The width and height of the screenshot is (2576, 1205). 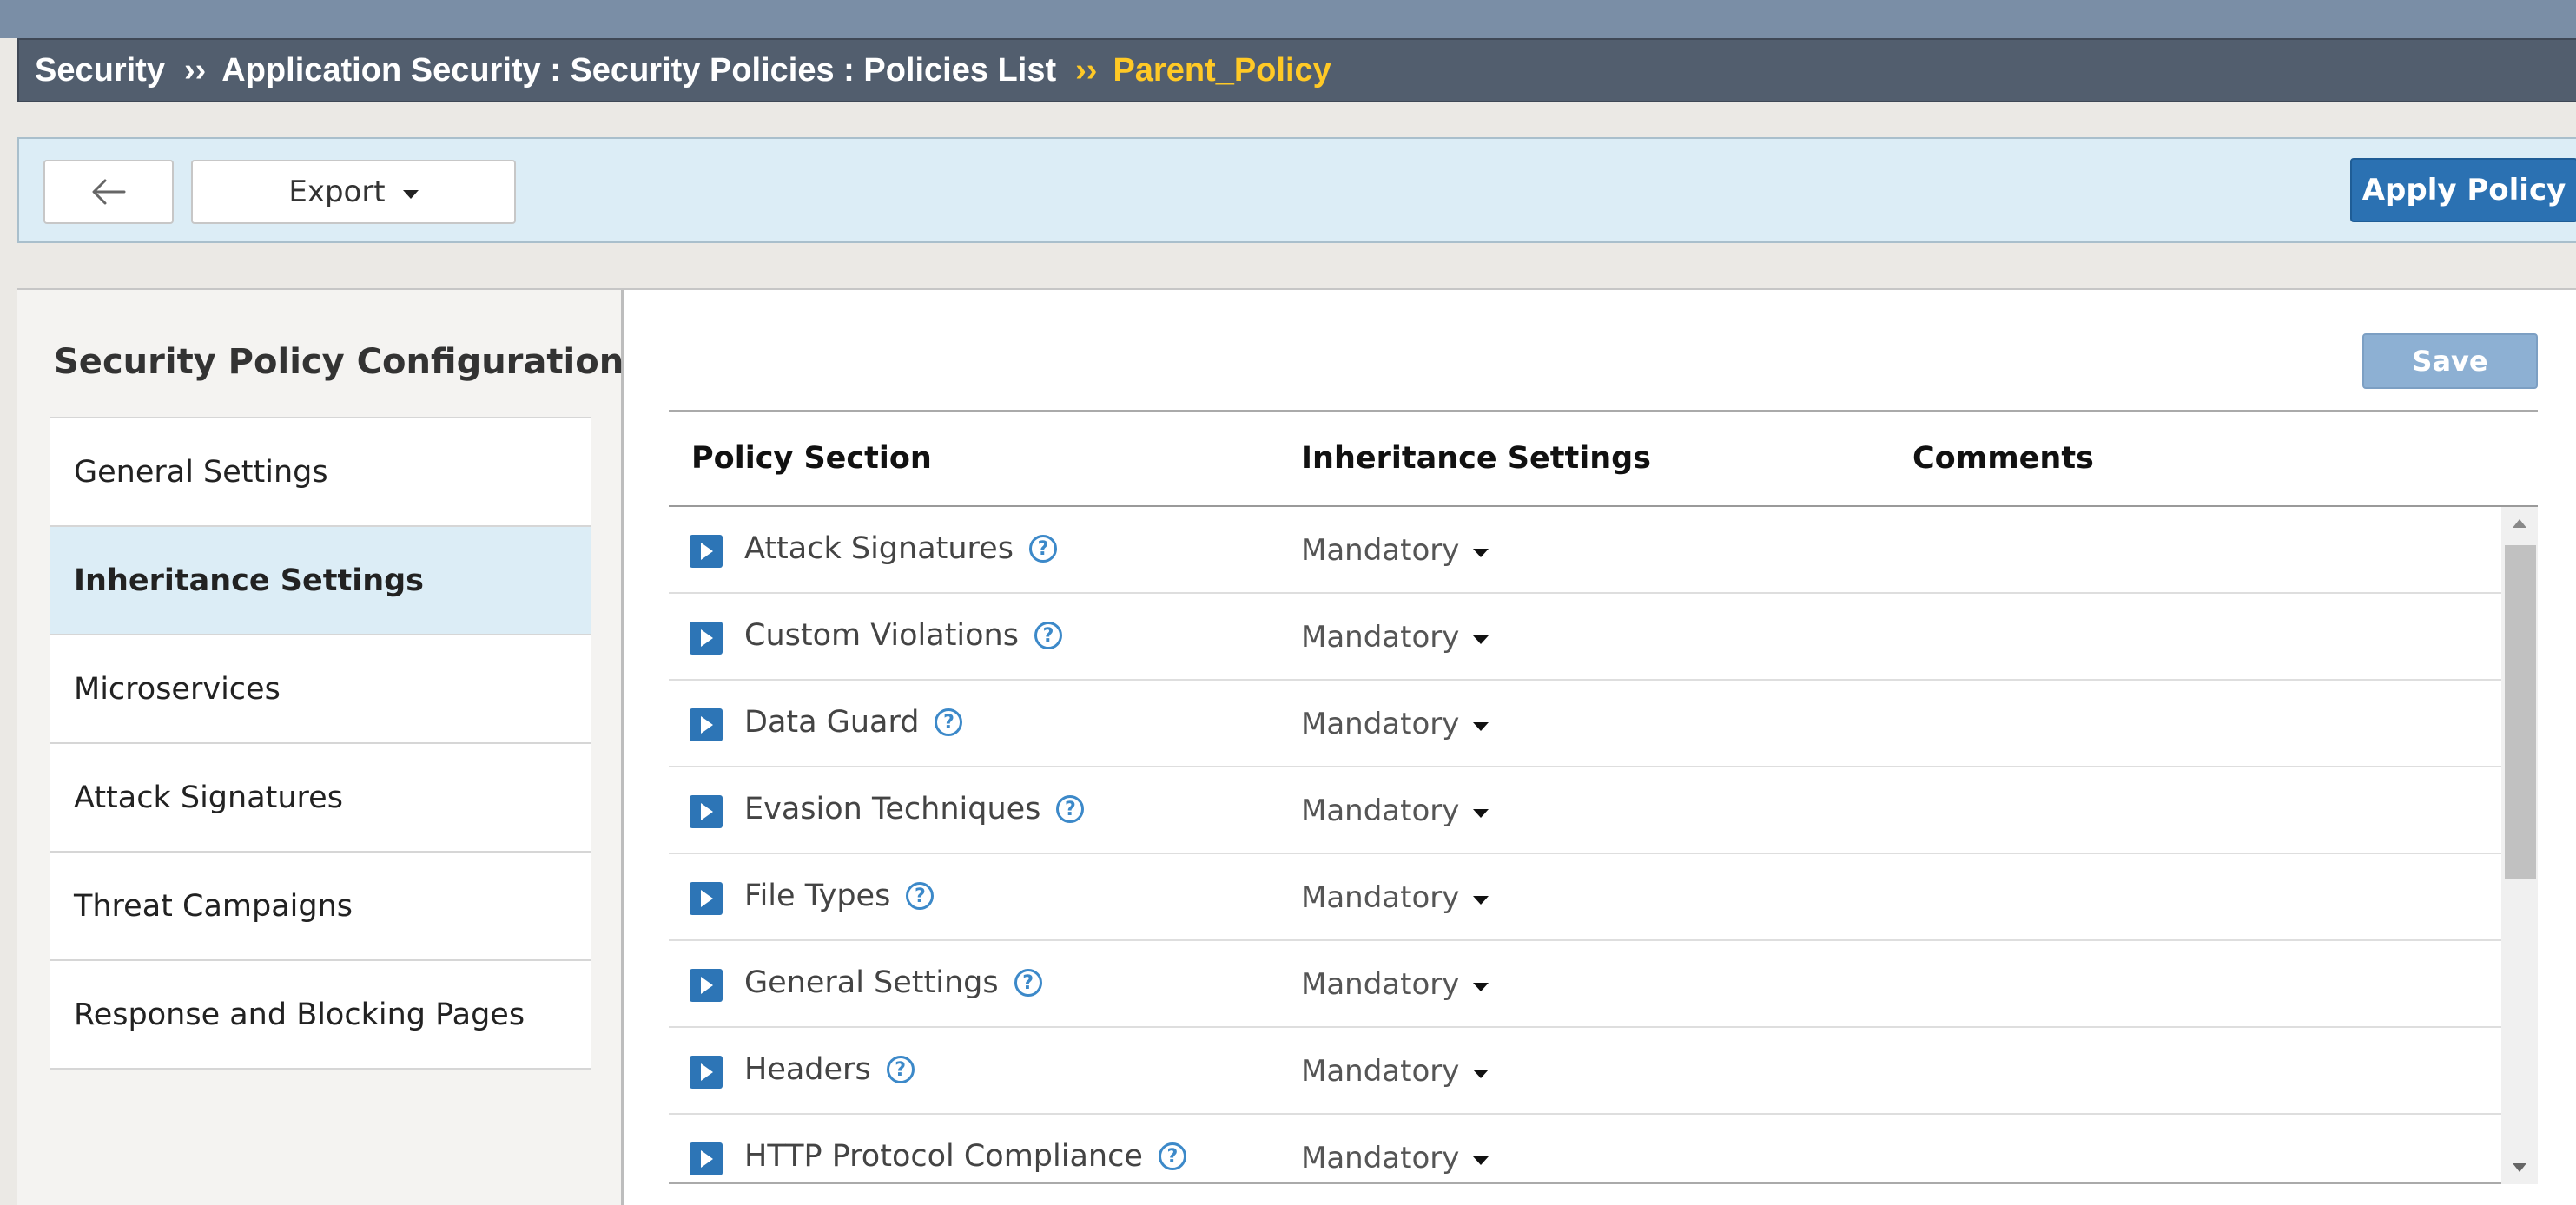 I want to click on back-button, so click(x=108, y=192).